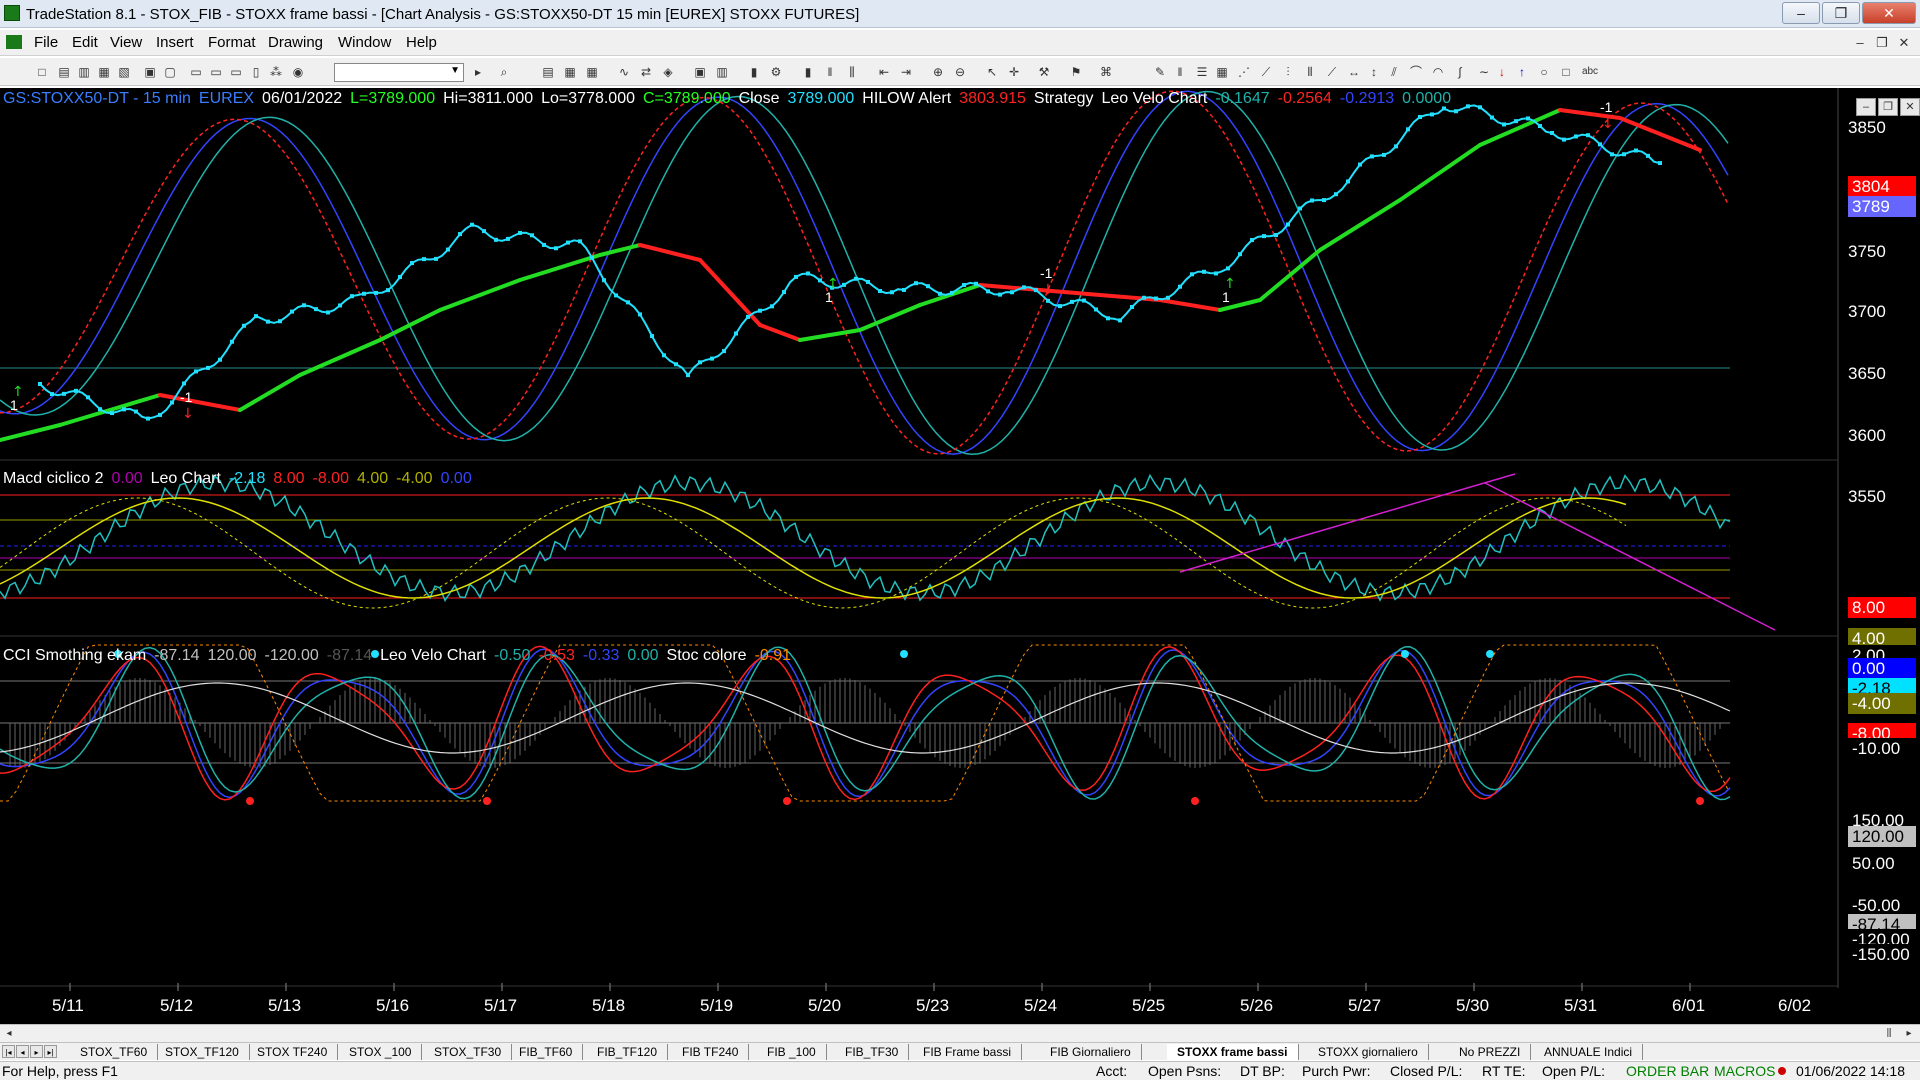 The image size is (1920, 1080). I want to click on menu-format: Format, so click(232, 42).